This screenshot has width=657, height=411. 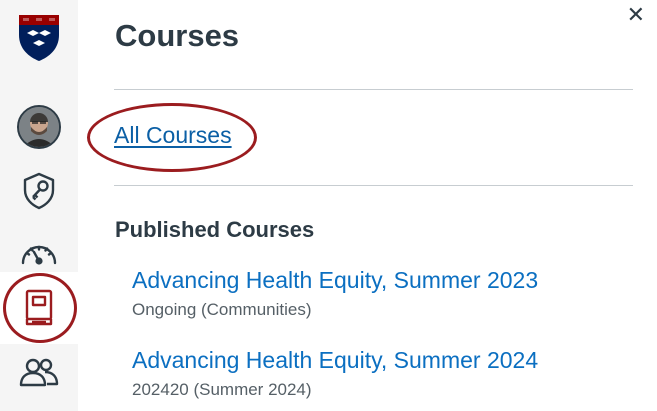 I want to click on nav-groups, so click(x=39, y=372).